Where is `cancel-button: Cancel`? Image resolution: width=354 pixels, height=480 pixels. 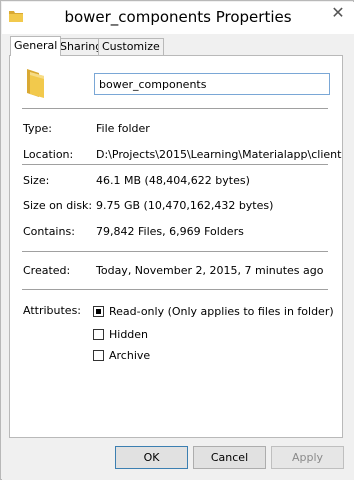 cancel-button: Cancel is located at coordinates (229, 457).